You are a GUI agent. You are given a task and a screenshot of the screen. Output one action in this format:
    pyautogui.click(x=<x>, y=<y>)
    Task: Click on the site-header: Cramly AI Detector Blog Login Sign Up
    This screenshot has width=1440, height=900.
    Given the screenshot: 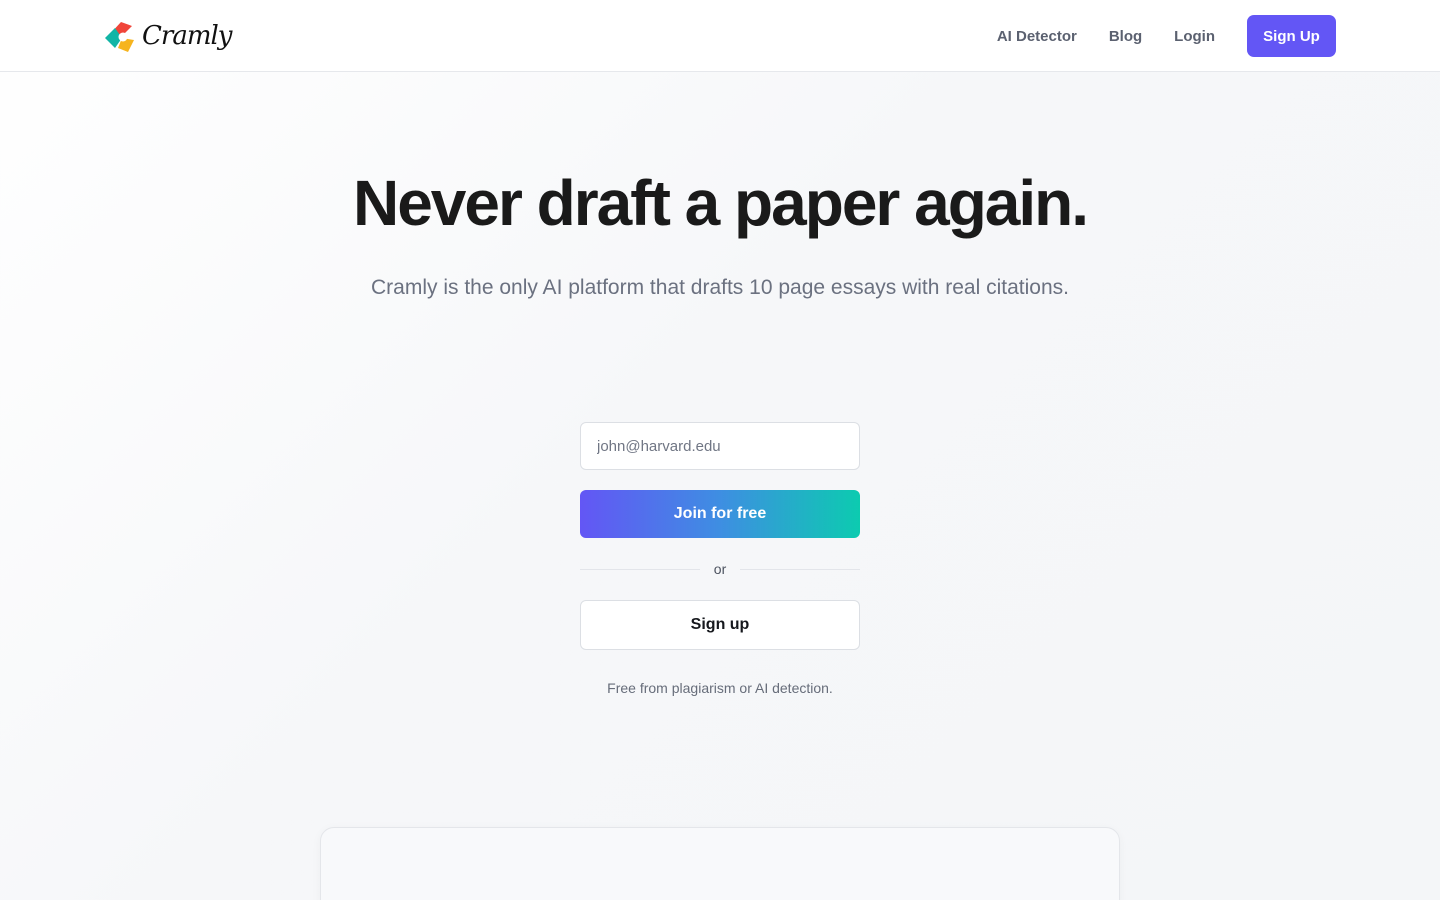 What is the action you would take?
    pyautogui.click(x=720, y=36)
    